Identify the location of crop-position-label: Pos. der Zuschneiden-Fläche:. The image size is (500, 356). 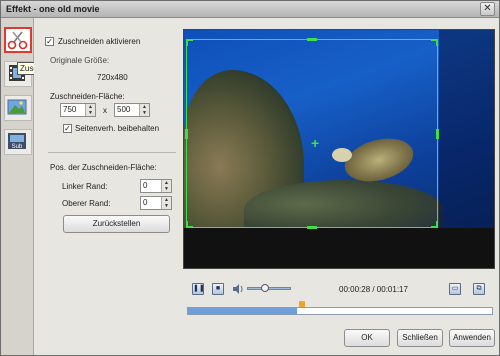
(103, 167).